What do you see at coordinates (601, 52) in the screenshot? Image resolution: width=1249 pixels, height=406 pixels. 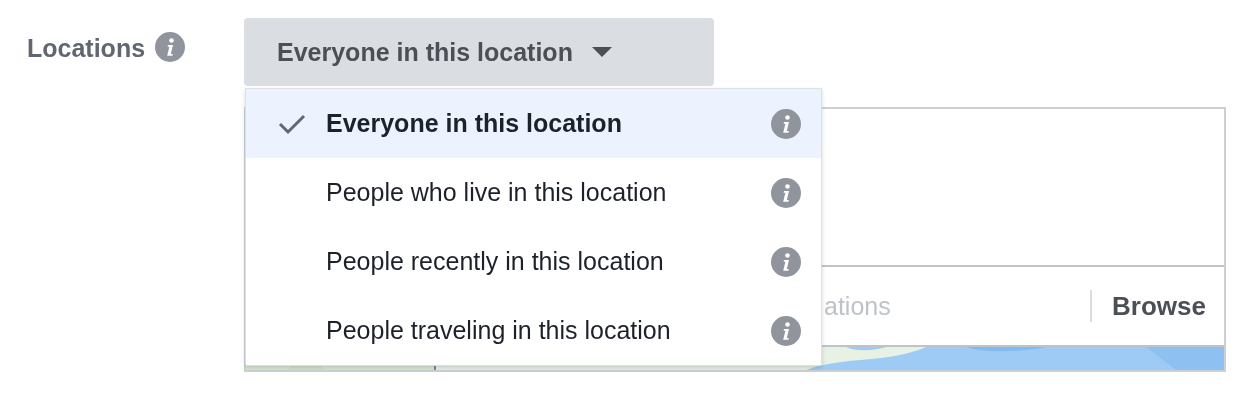 I see `caret-icon` at bounding box center [601, 52].